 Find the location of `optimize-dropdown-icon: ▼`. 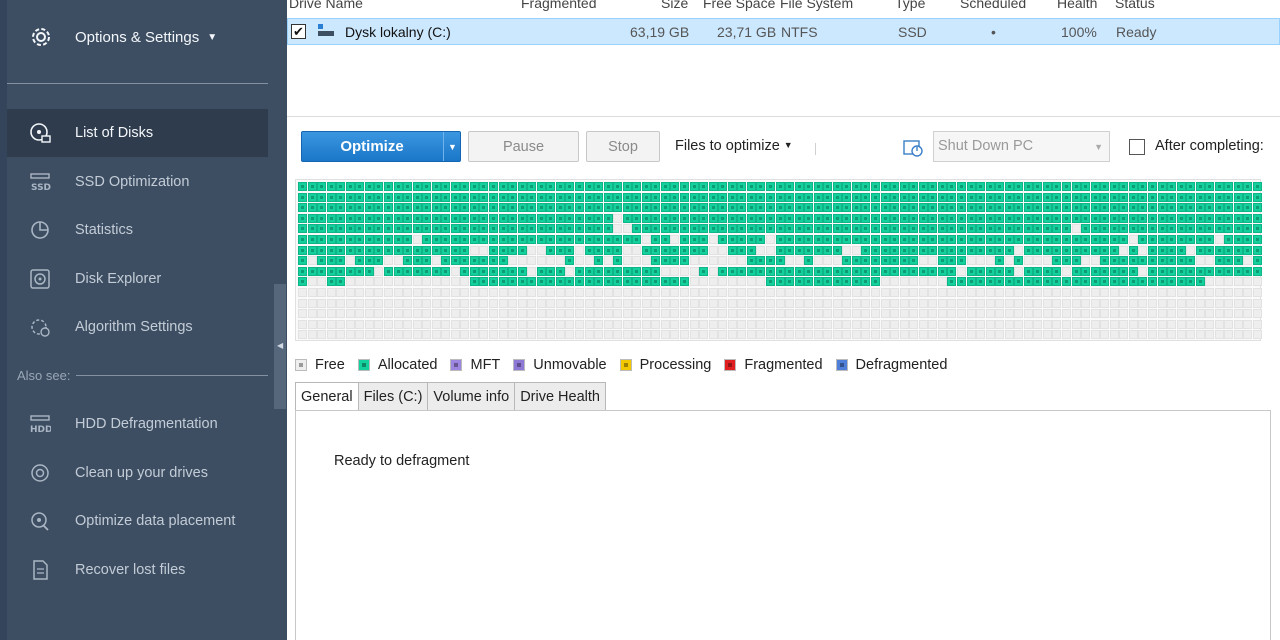

optimize-dropdown-icon: ▼ is located at coordinates (452, 146).